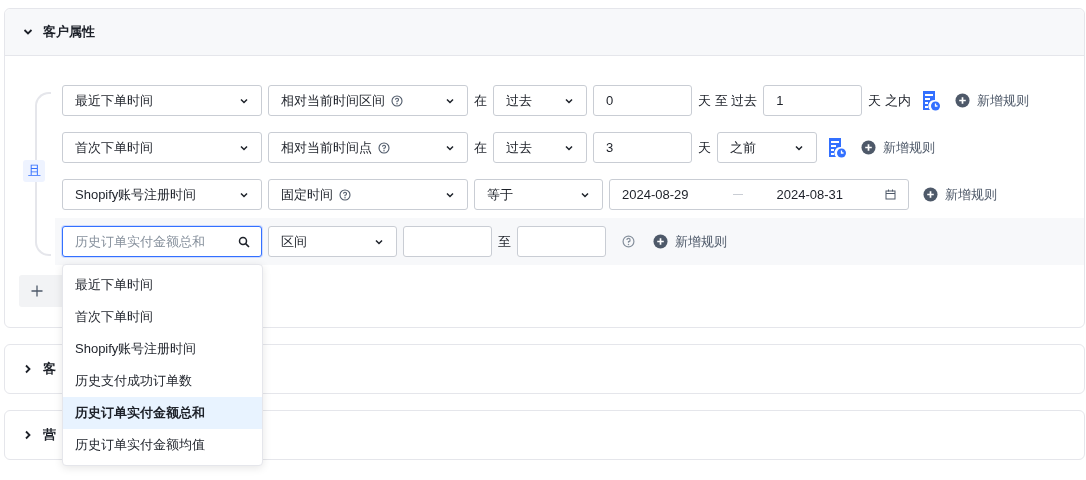 The width and height of the screenshot is (1086, 480). Describe the element at coordinates (504, 241) in the screenshot. I see `label-text: 至` at that location.